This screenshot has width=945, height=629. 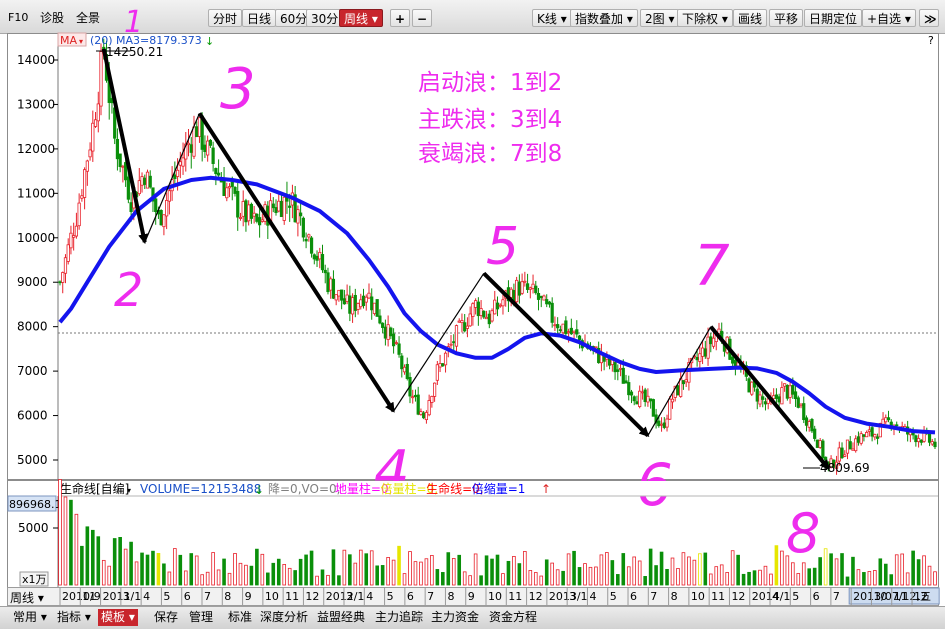 I want to click on tab-template: 模板 ▾, so click(x=118, y=617).